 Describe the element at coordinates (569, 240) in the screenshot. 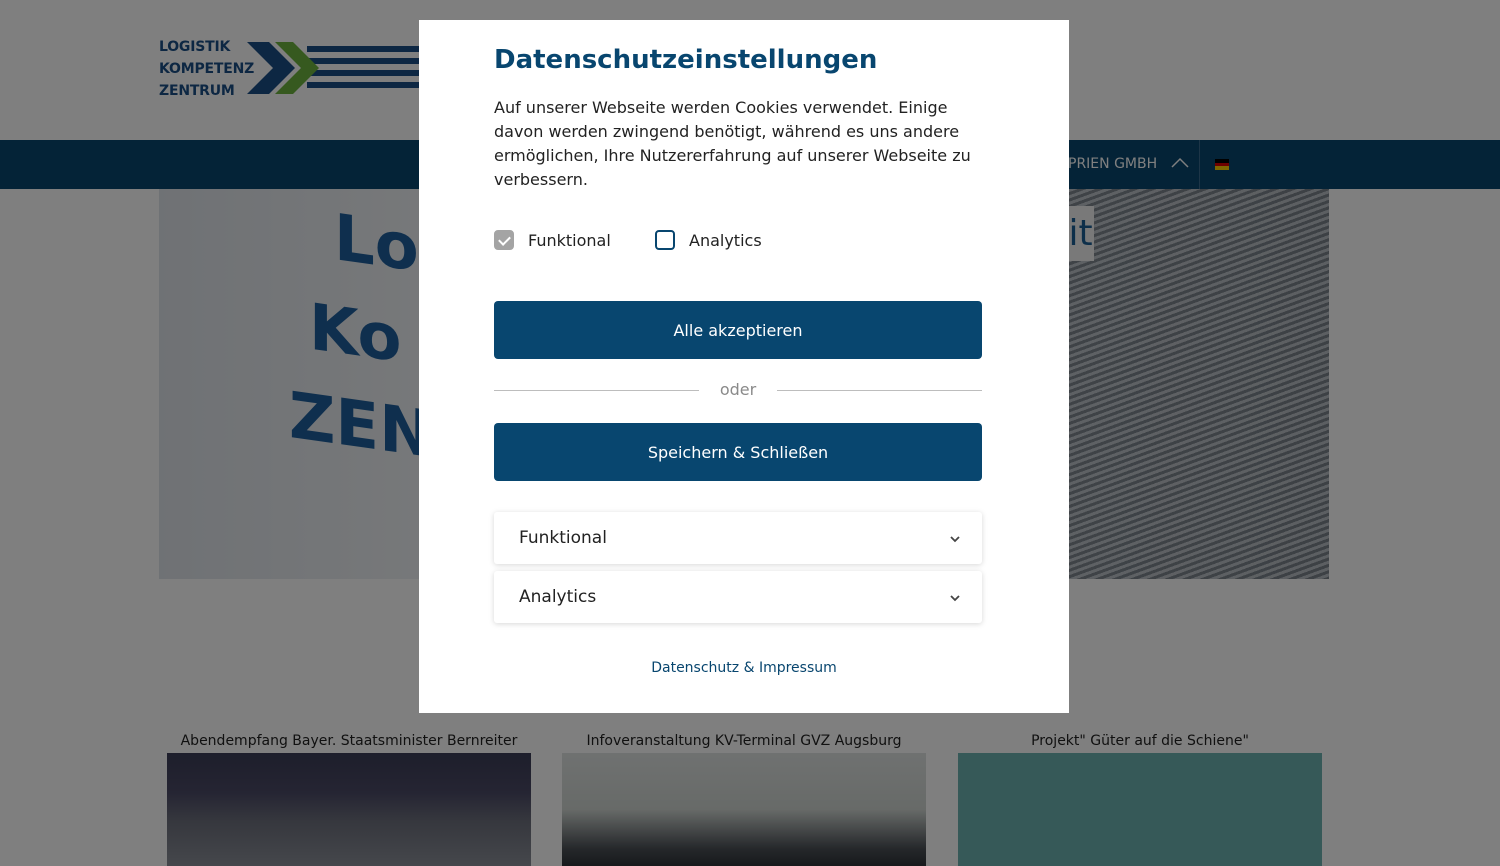

I see `checkbox-label: Funktional` at that location.